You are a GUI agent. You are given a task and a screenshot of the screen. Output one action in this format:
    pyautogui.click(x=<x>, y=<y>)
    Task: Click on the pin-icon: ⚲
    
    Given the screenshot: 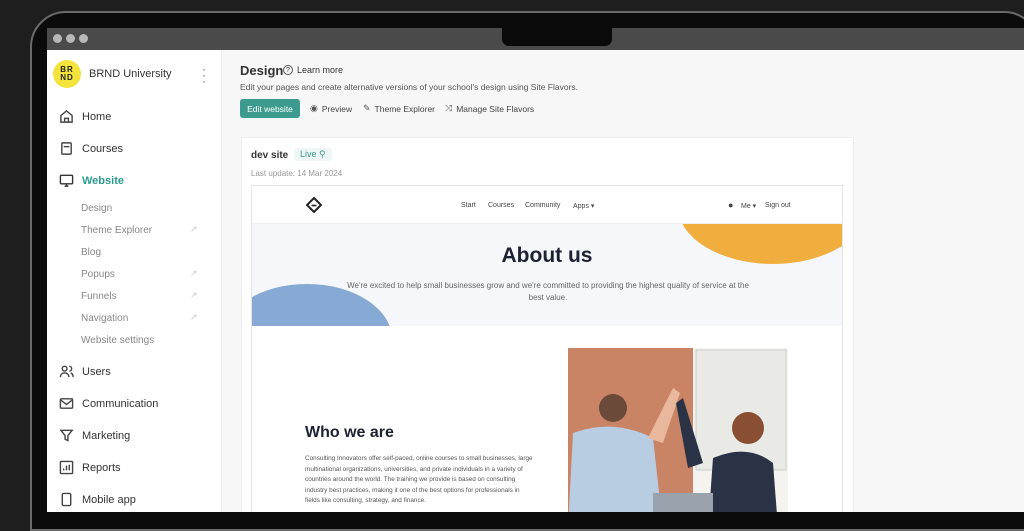 What is the action you would take?
    pyautogui.click(x=322, y=154)
    